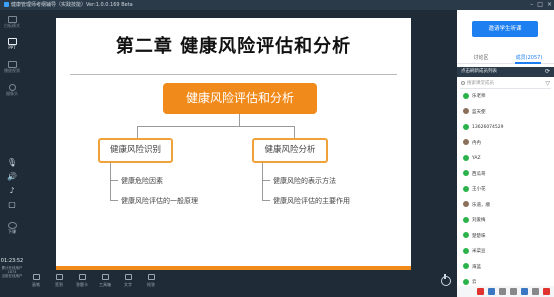  Describe the element at coordinates (491, 291) in the screenshot. I see `language-icon` at that location.